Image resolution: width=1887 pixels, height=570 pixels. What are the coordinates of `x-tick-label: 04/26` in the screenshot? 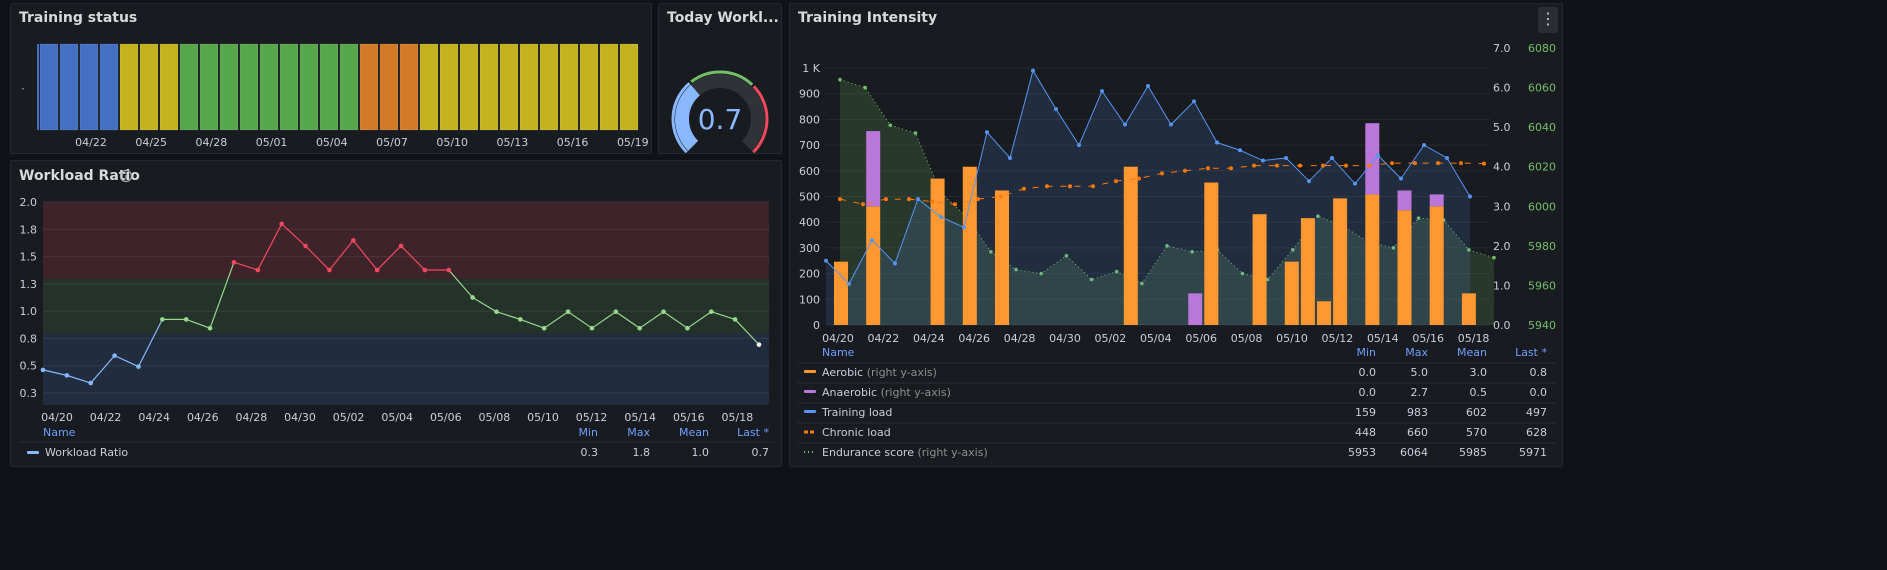 It's located at (203, 417).